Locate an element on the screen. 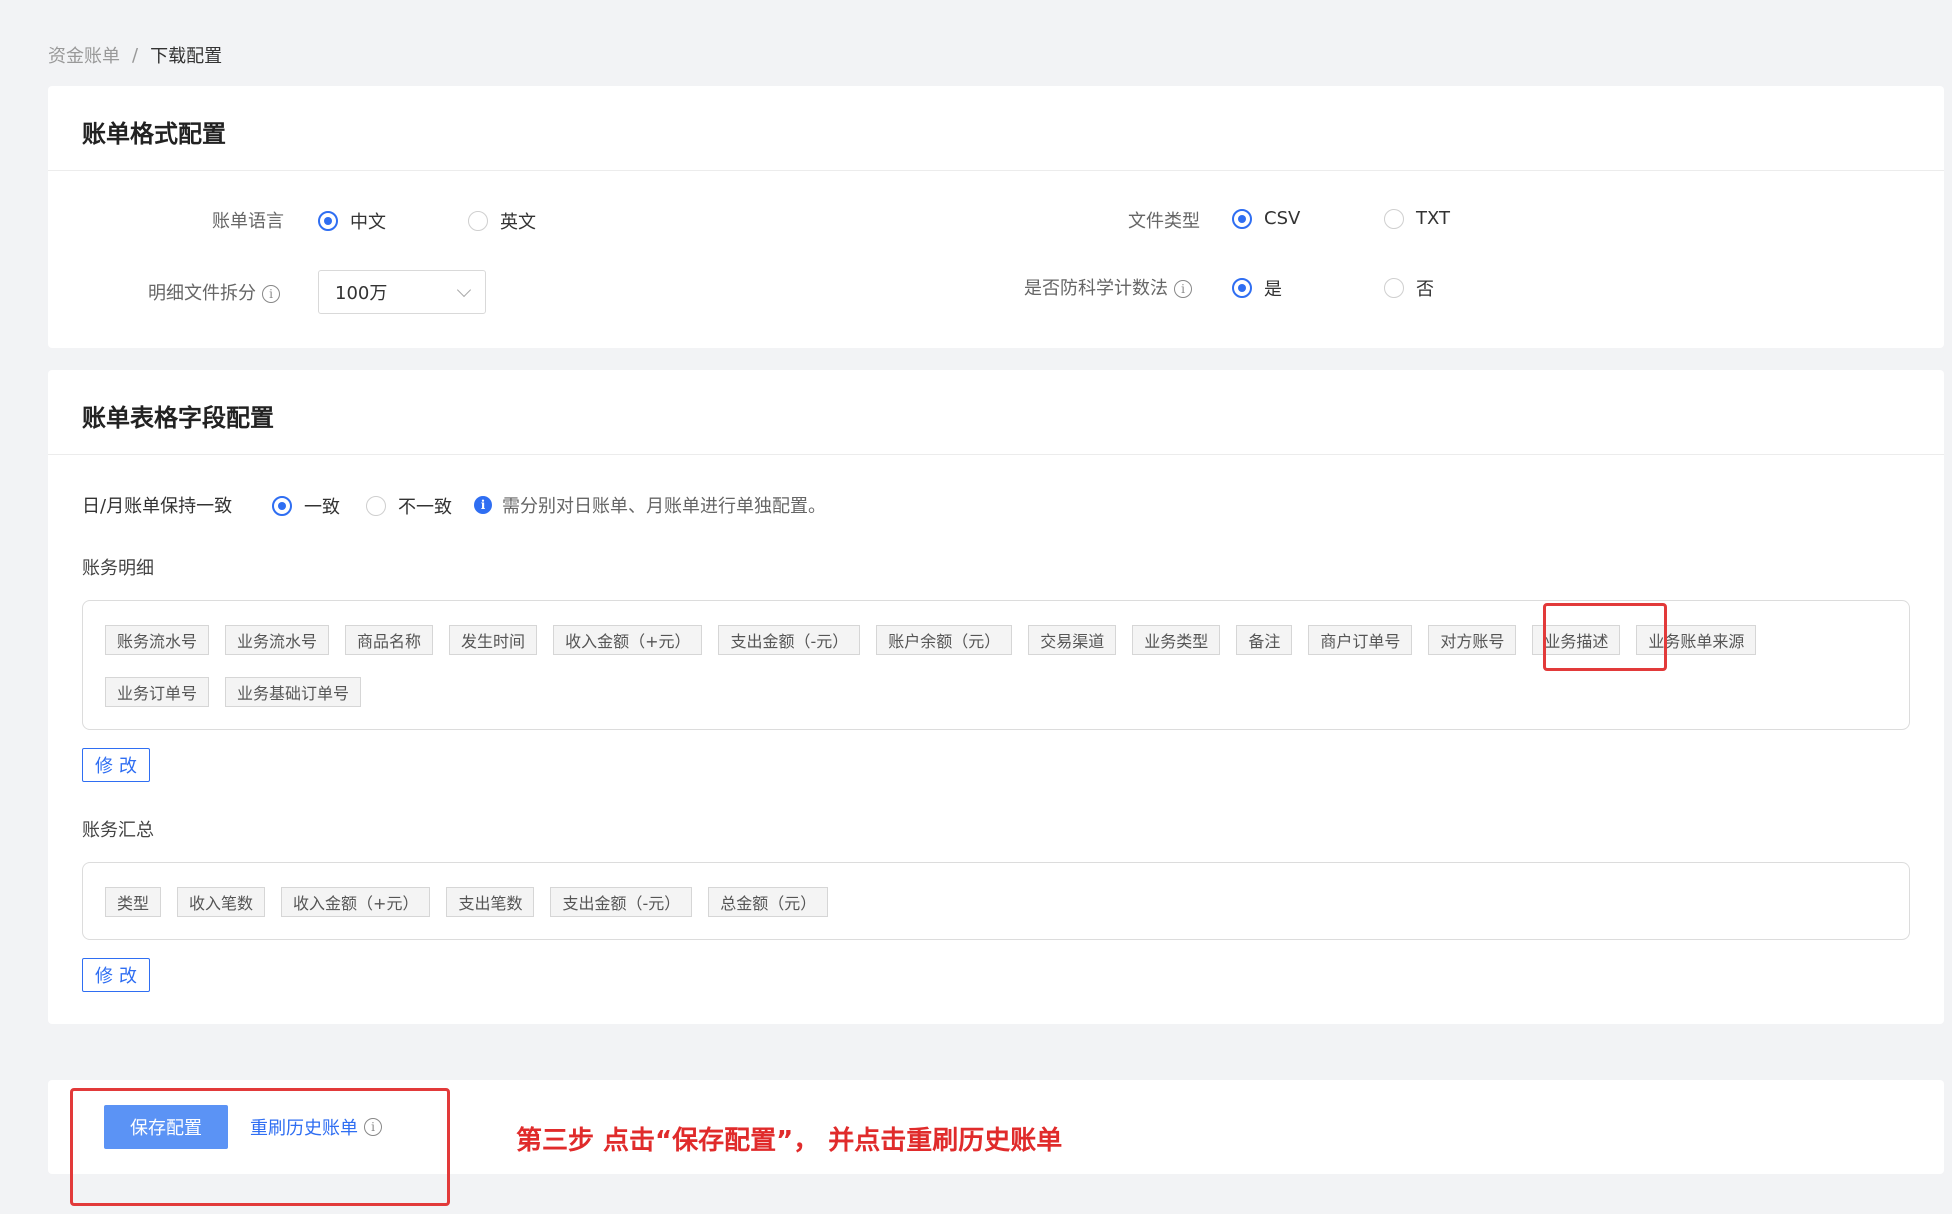 The width and height of the screenshot is (1952, 1214). detail-label: 账务明细 is located at coordinates (118, 568).